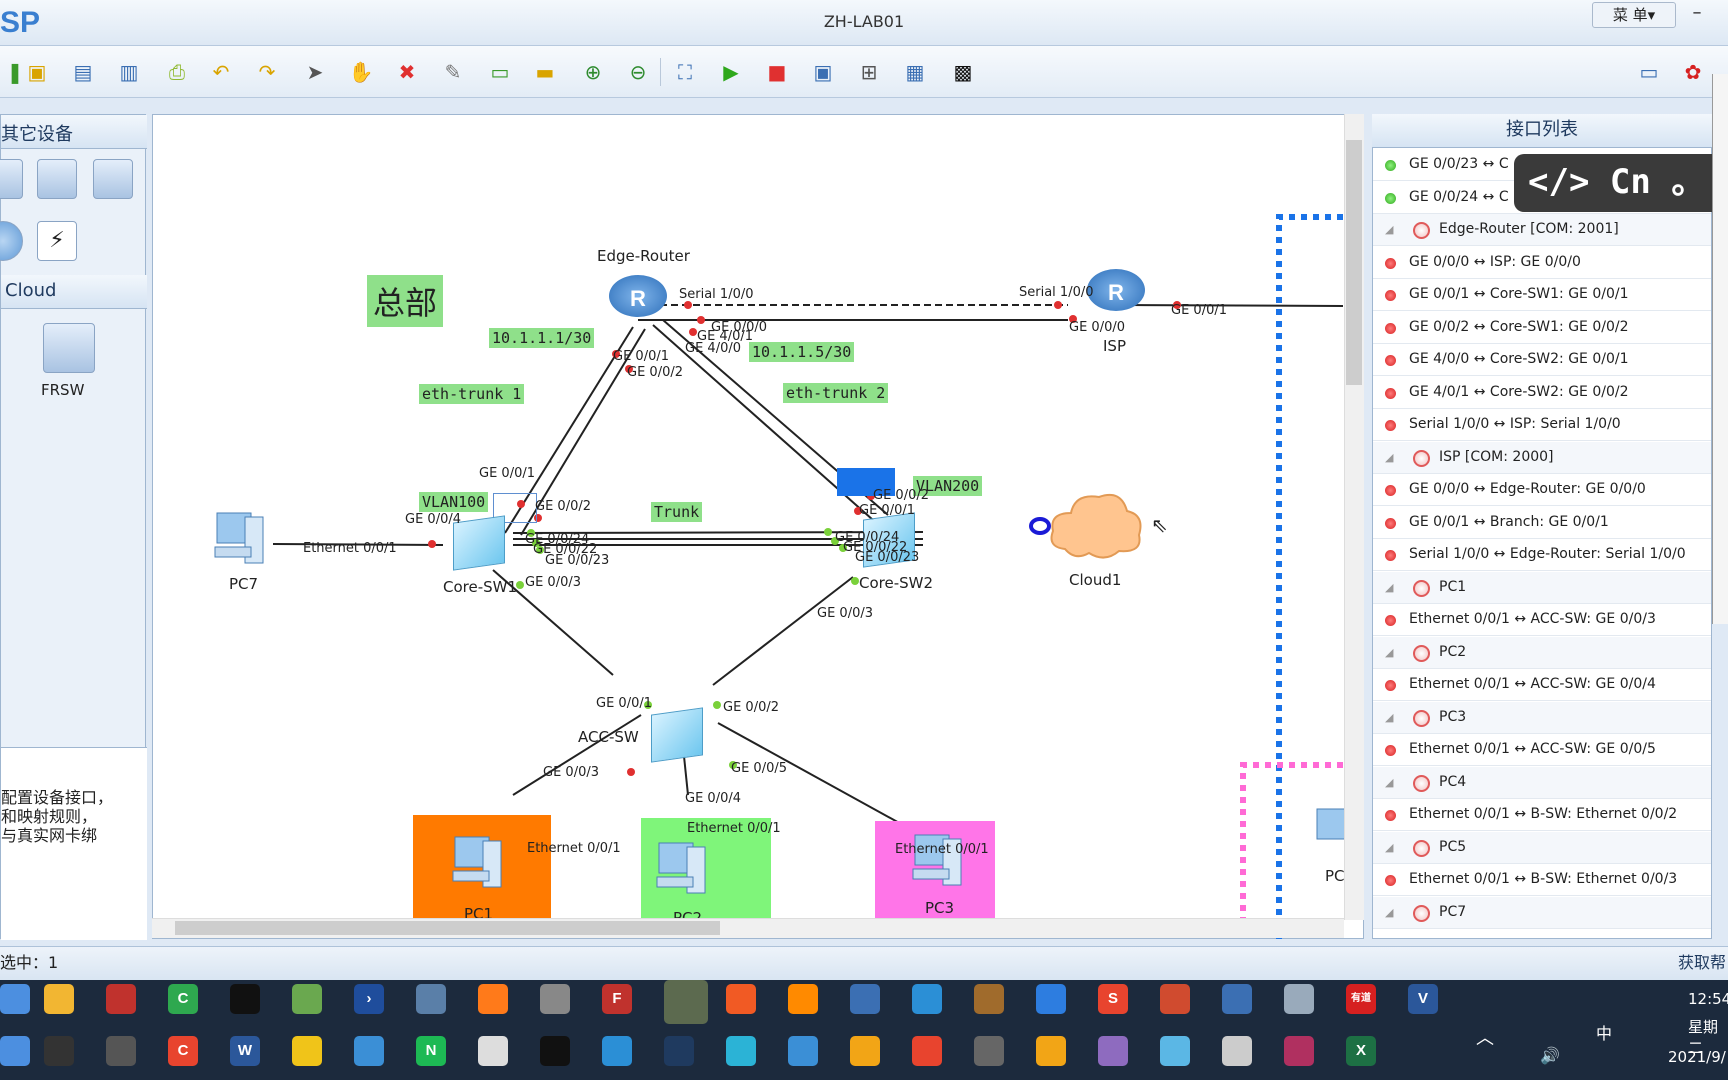  Describe the element at coordinates (493, 999) in the screenshot. I see `firefox-icon` at that location.